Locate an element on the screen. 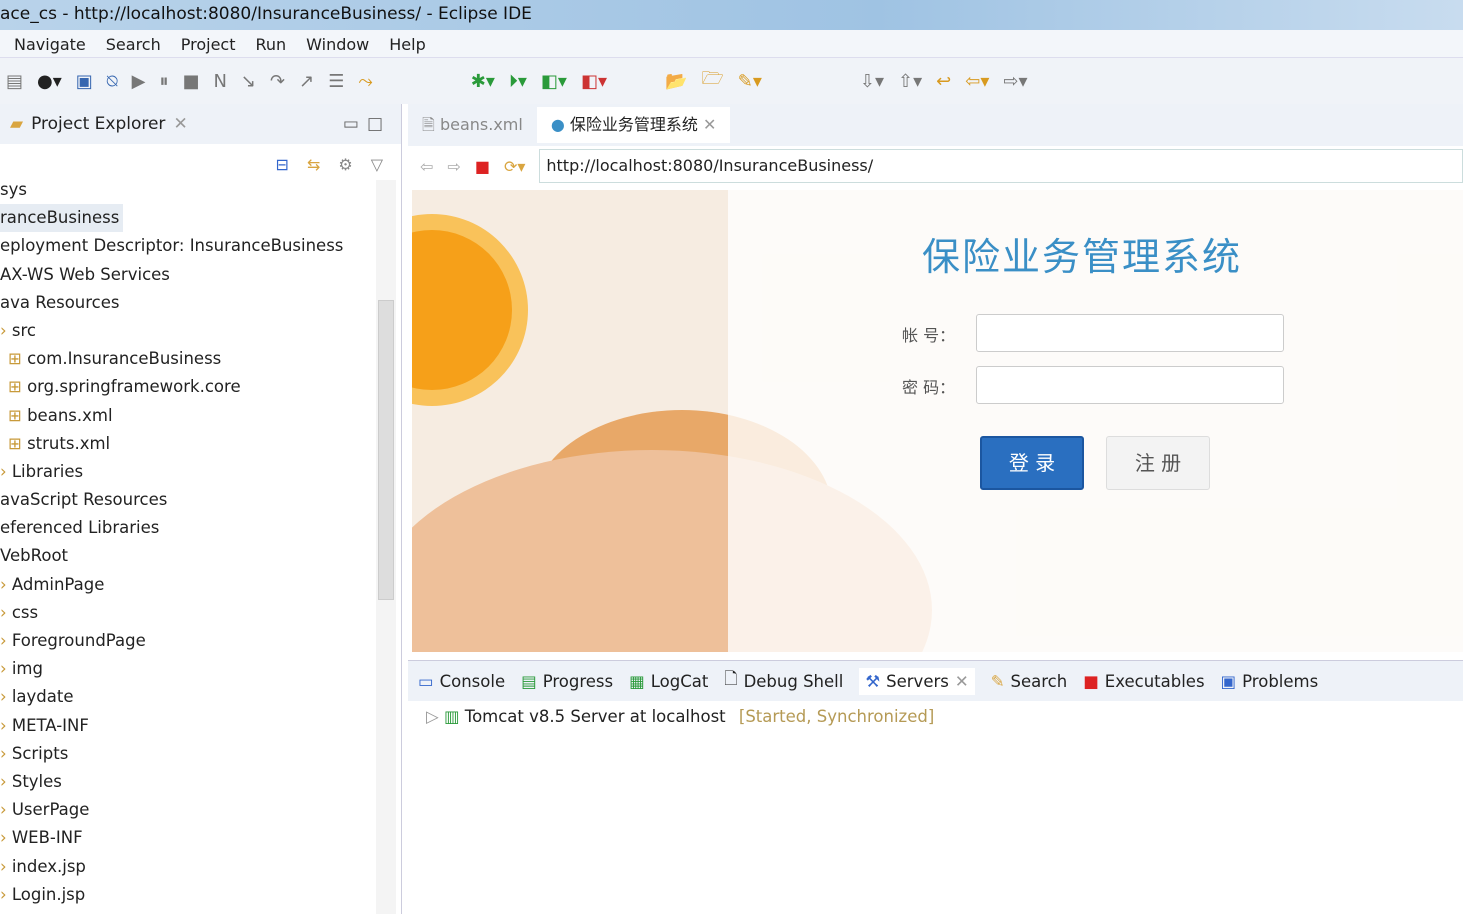 The height and width of the screenshot is (914, 1463). prev-annotation-icon: ⇧▾ is located at coordinates (910, 81).